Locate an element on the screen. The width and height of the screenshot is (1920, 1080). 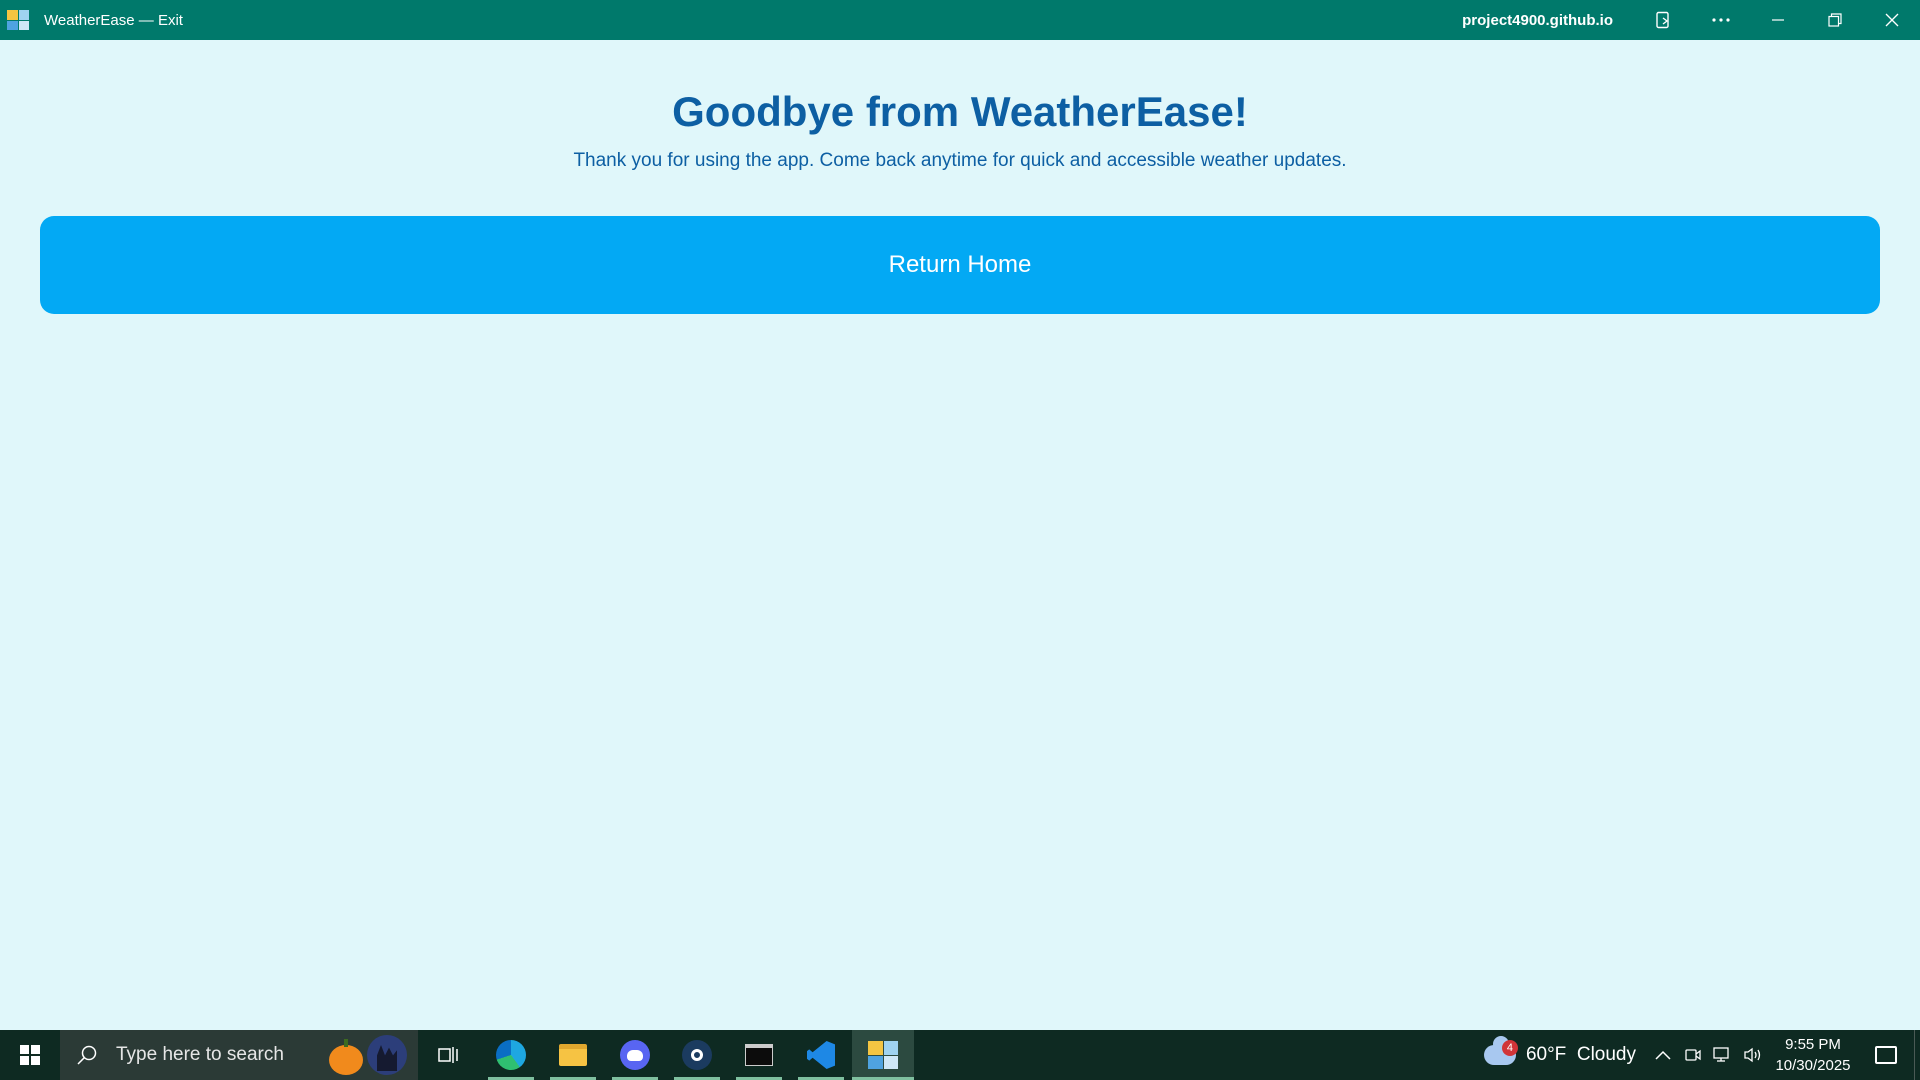
network-icon is located at coordinates (1721, 1054).